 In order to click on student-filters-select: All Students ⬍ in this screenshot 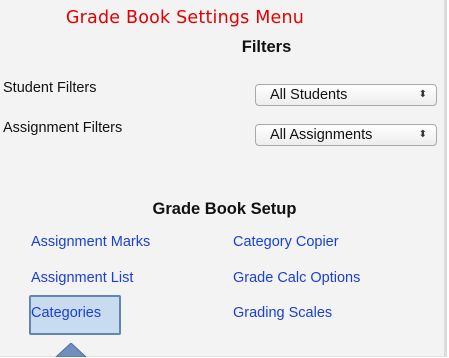, I will do `click(346, 95)`.